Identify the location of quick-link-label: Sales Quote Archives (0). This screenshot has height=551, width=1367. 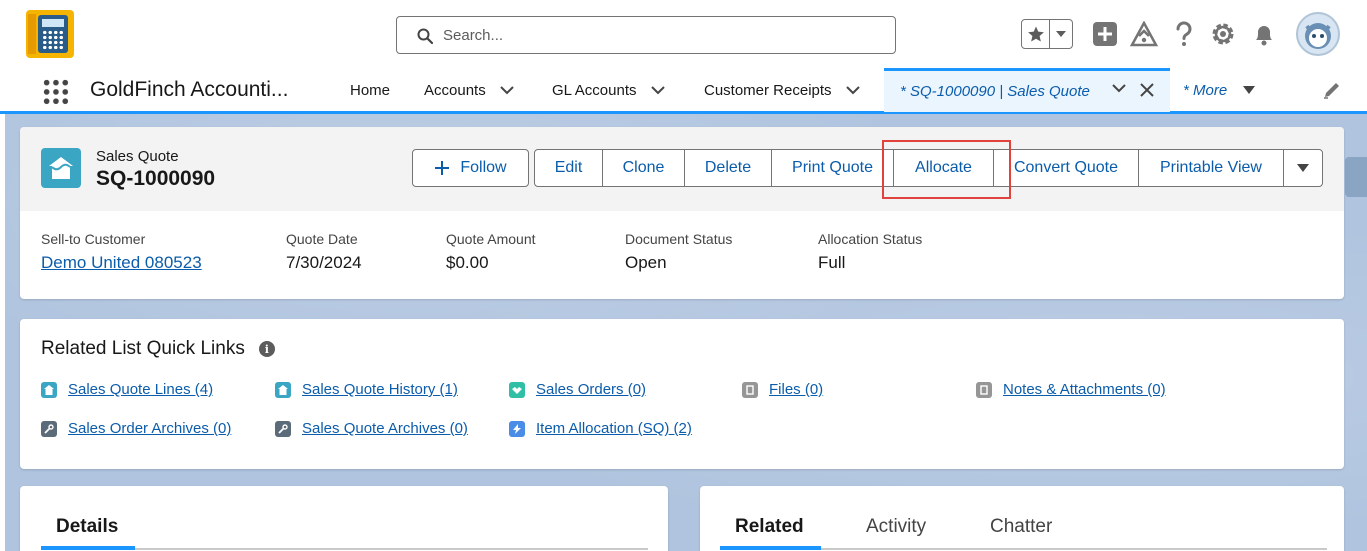
(385, 428).